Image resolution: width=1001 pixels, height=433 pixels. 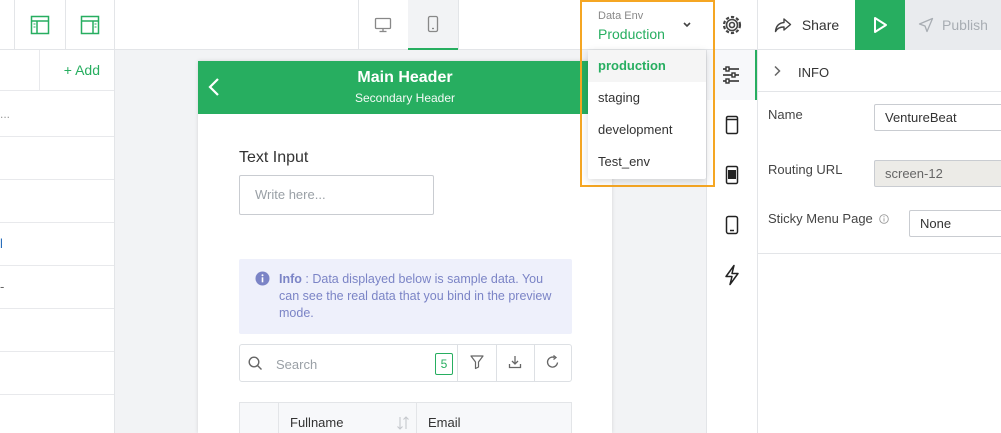 I want to click on device-tool, so click(x=732, y=225).